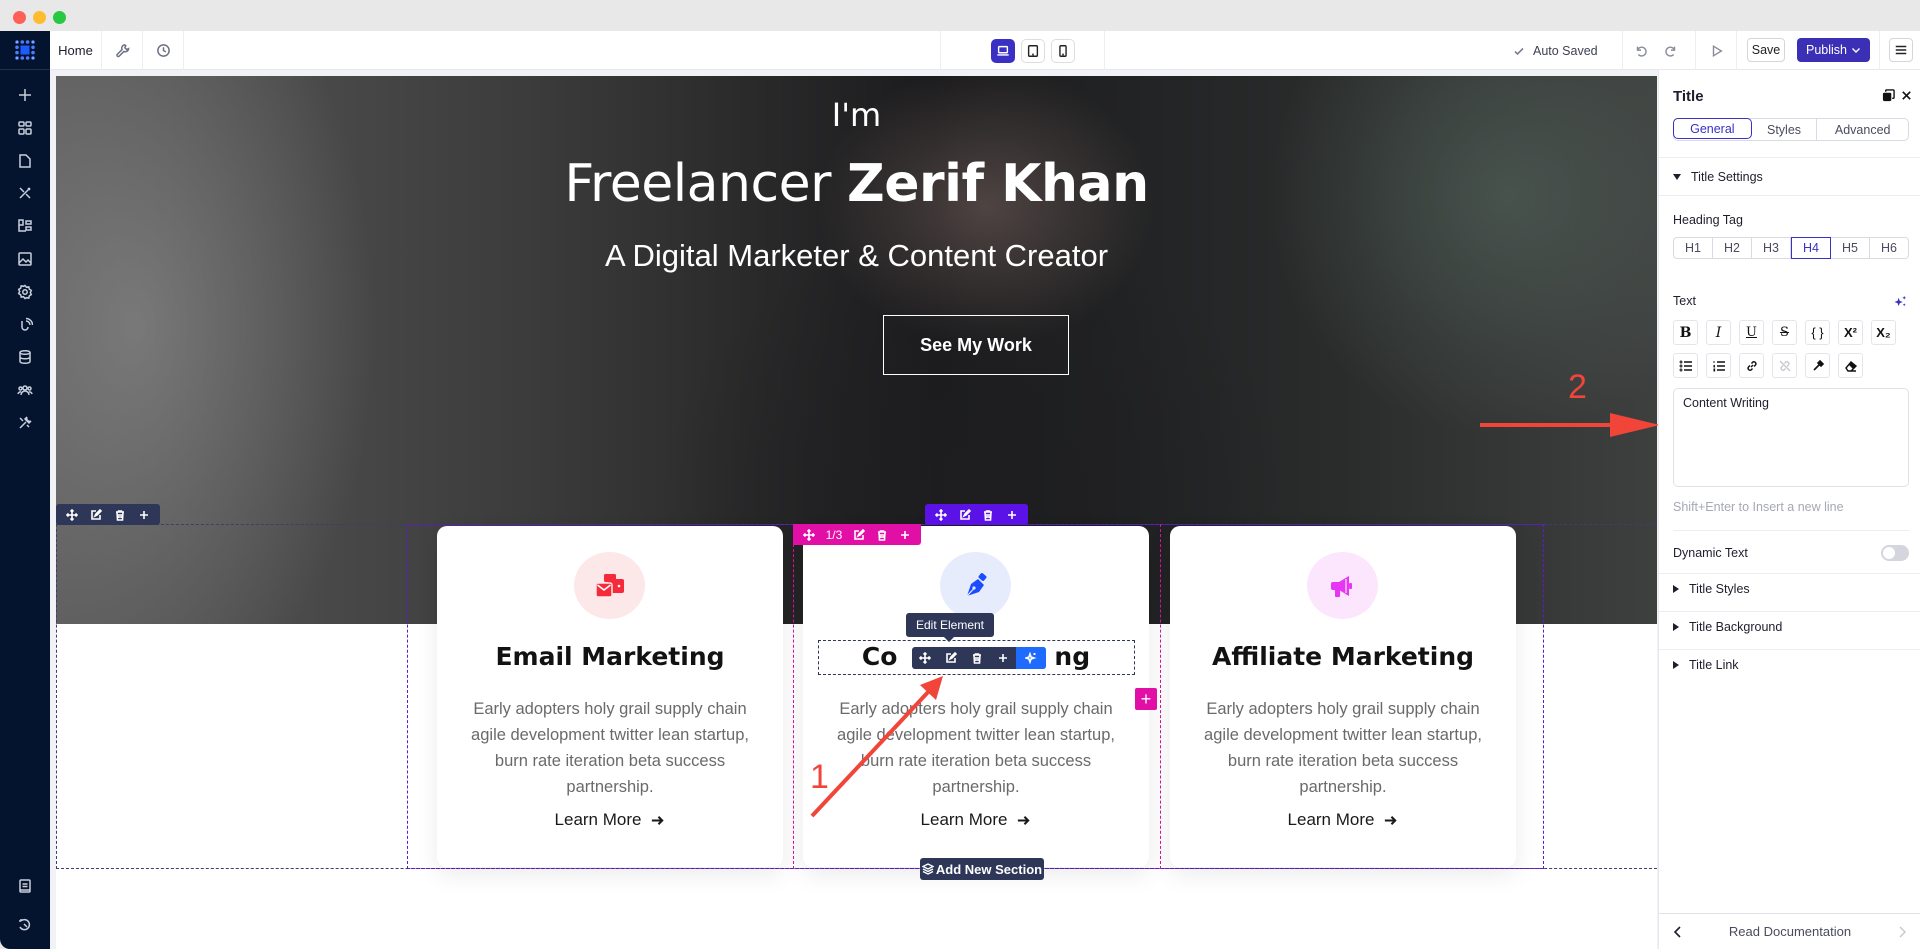 The image size is (1920, 949). What do you see at coordinates (1906, 95) in the screenshot?
I see `panel-close-button` at bounding box center [1906, 95].